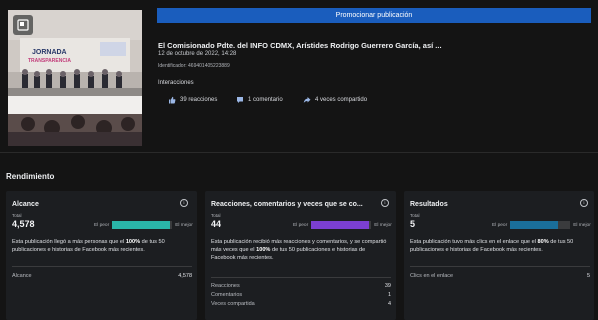 This screenshot has height=320, width=598. I want to click on metric-row: Clics en el enlace 5, so click(500, 276).